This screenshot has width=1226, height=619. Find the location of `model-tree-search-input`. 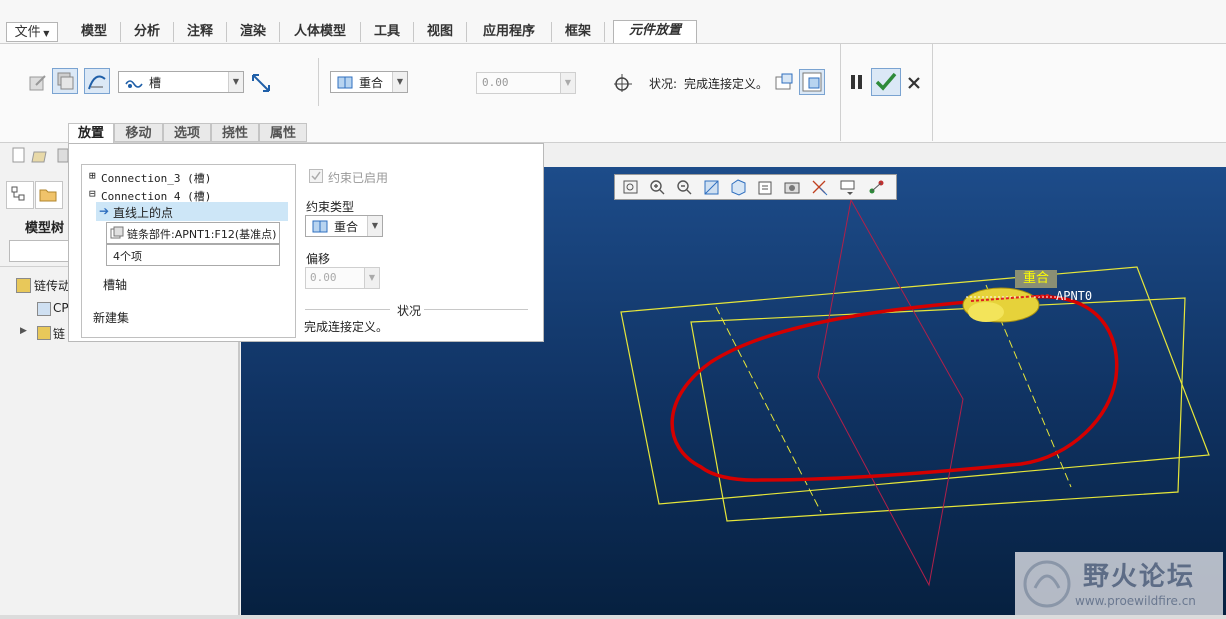

model-tree-search-input is located at coordinates (40, 251).